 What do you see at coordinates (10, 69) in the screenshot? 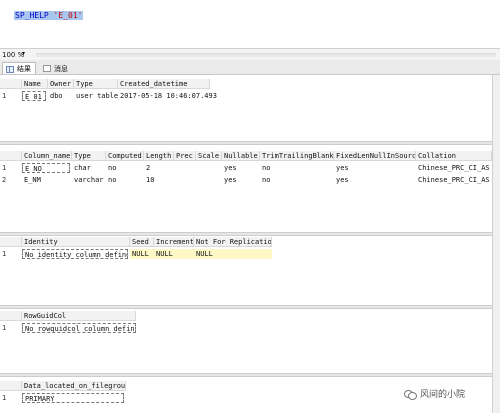
I see `grid-icon` at bounding box center [10, 69].